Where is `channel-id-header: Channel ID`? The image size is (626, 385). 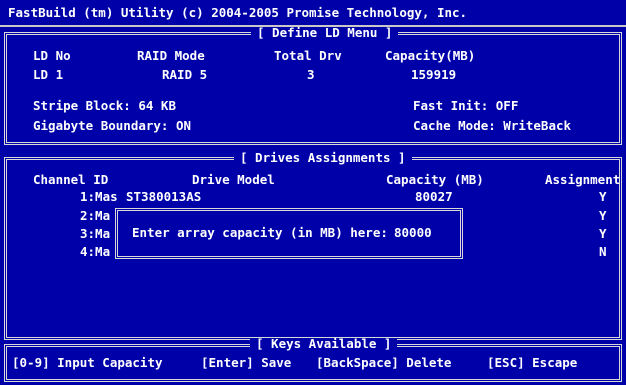 channel-id-header: Channel ID is located at coordinates (71, 179).